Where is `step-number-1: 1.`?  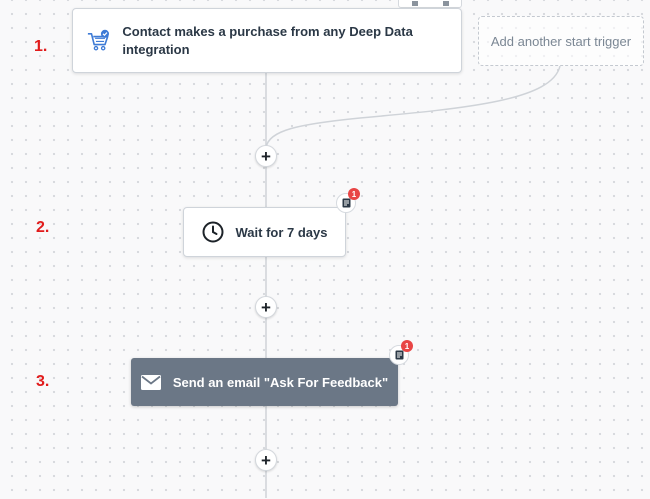 step-number-1: 1. is located at coordinates (41, 46).